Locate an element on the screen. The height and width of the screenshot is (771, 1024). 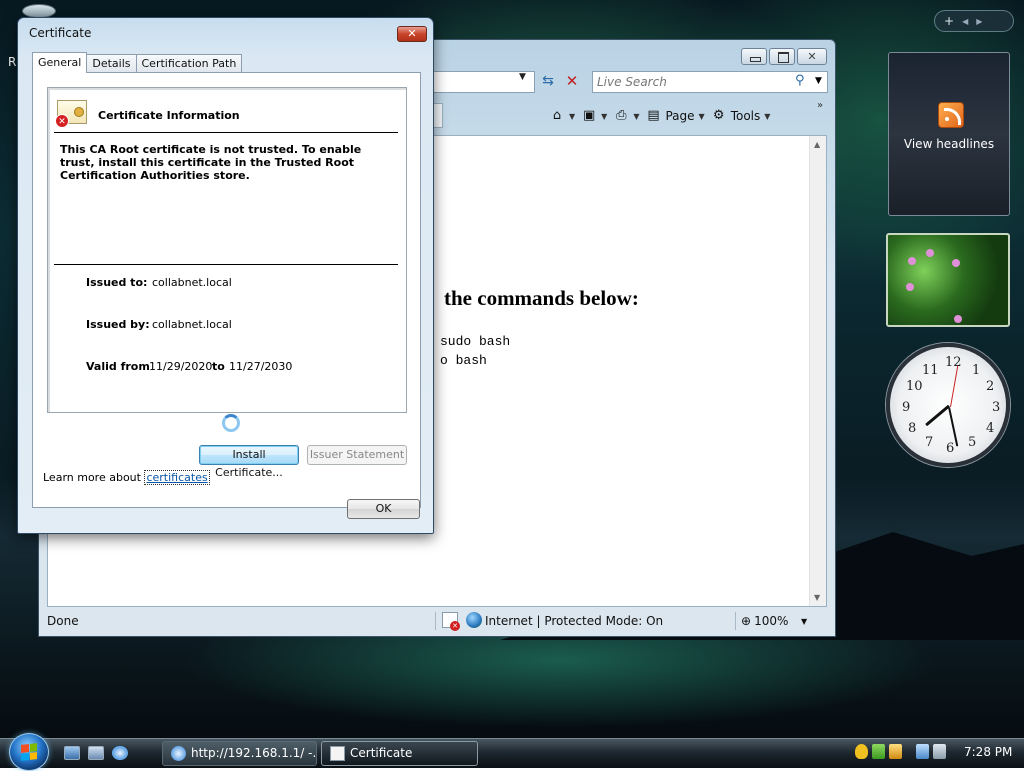
busy-cursor-icon is located at coordinates (231, 423).